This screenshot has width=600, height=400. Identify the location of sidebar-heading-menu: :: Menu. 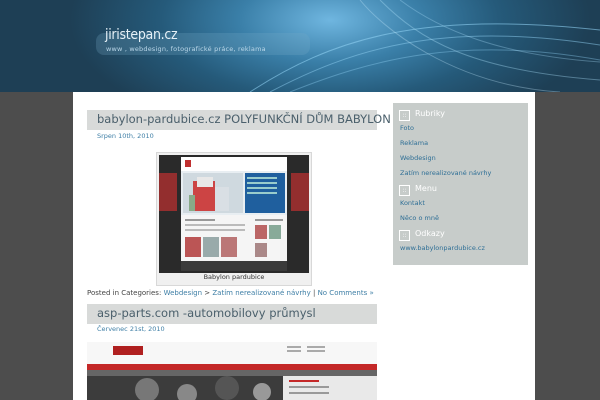
(418, 190).